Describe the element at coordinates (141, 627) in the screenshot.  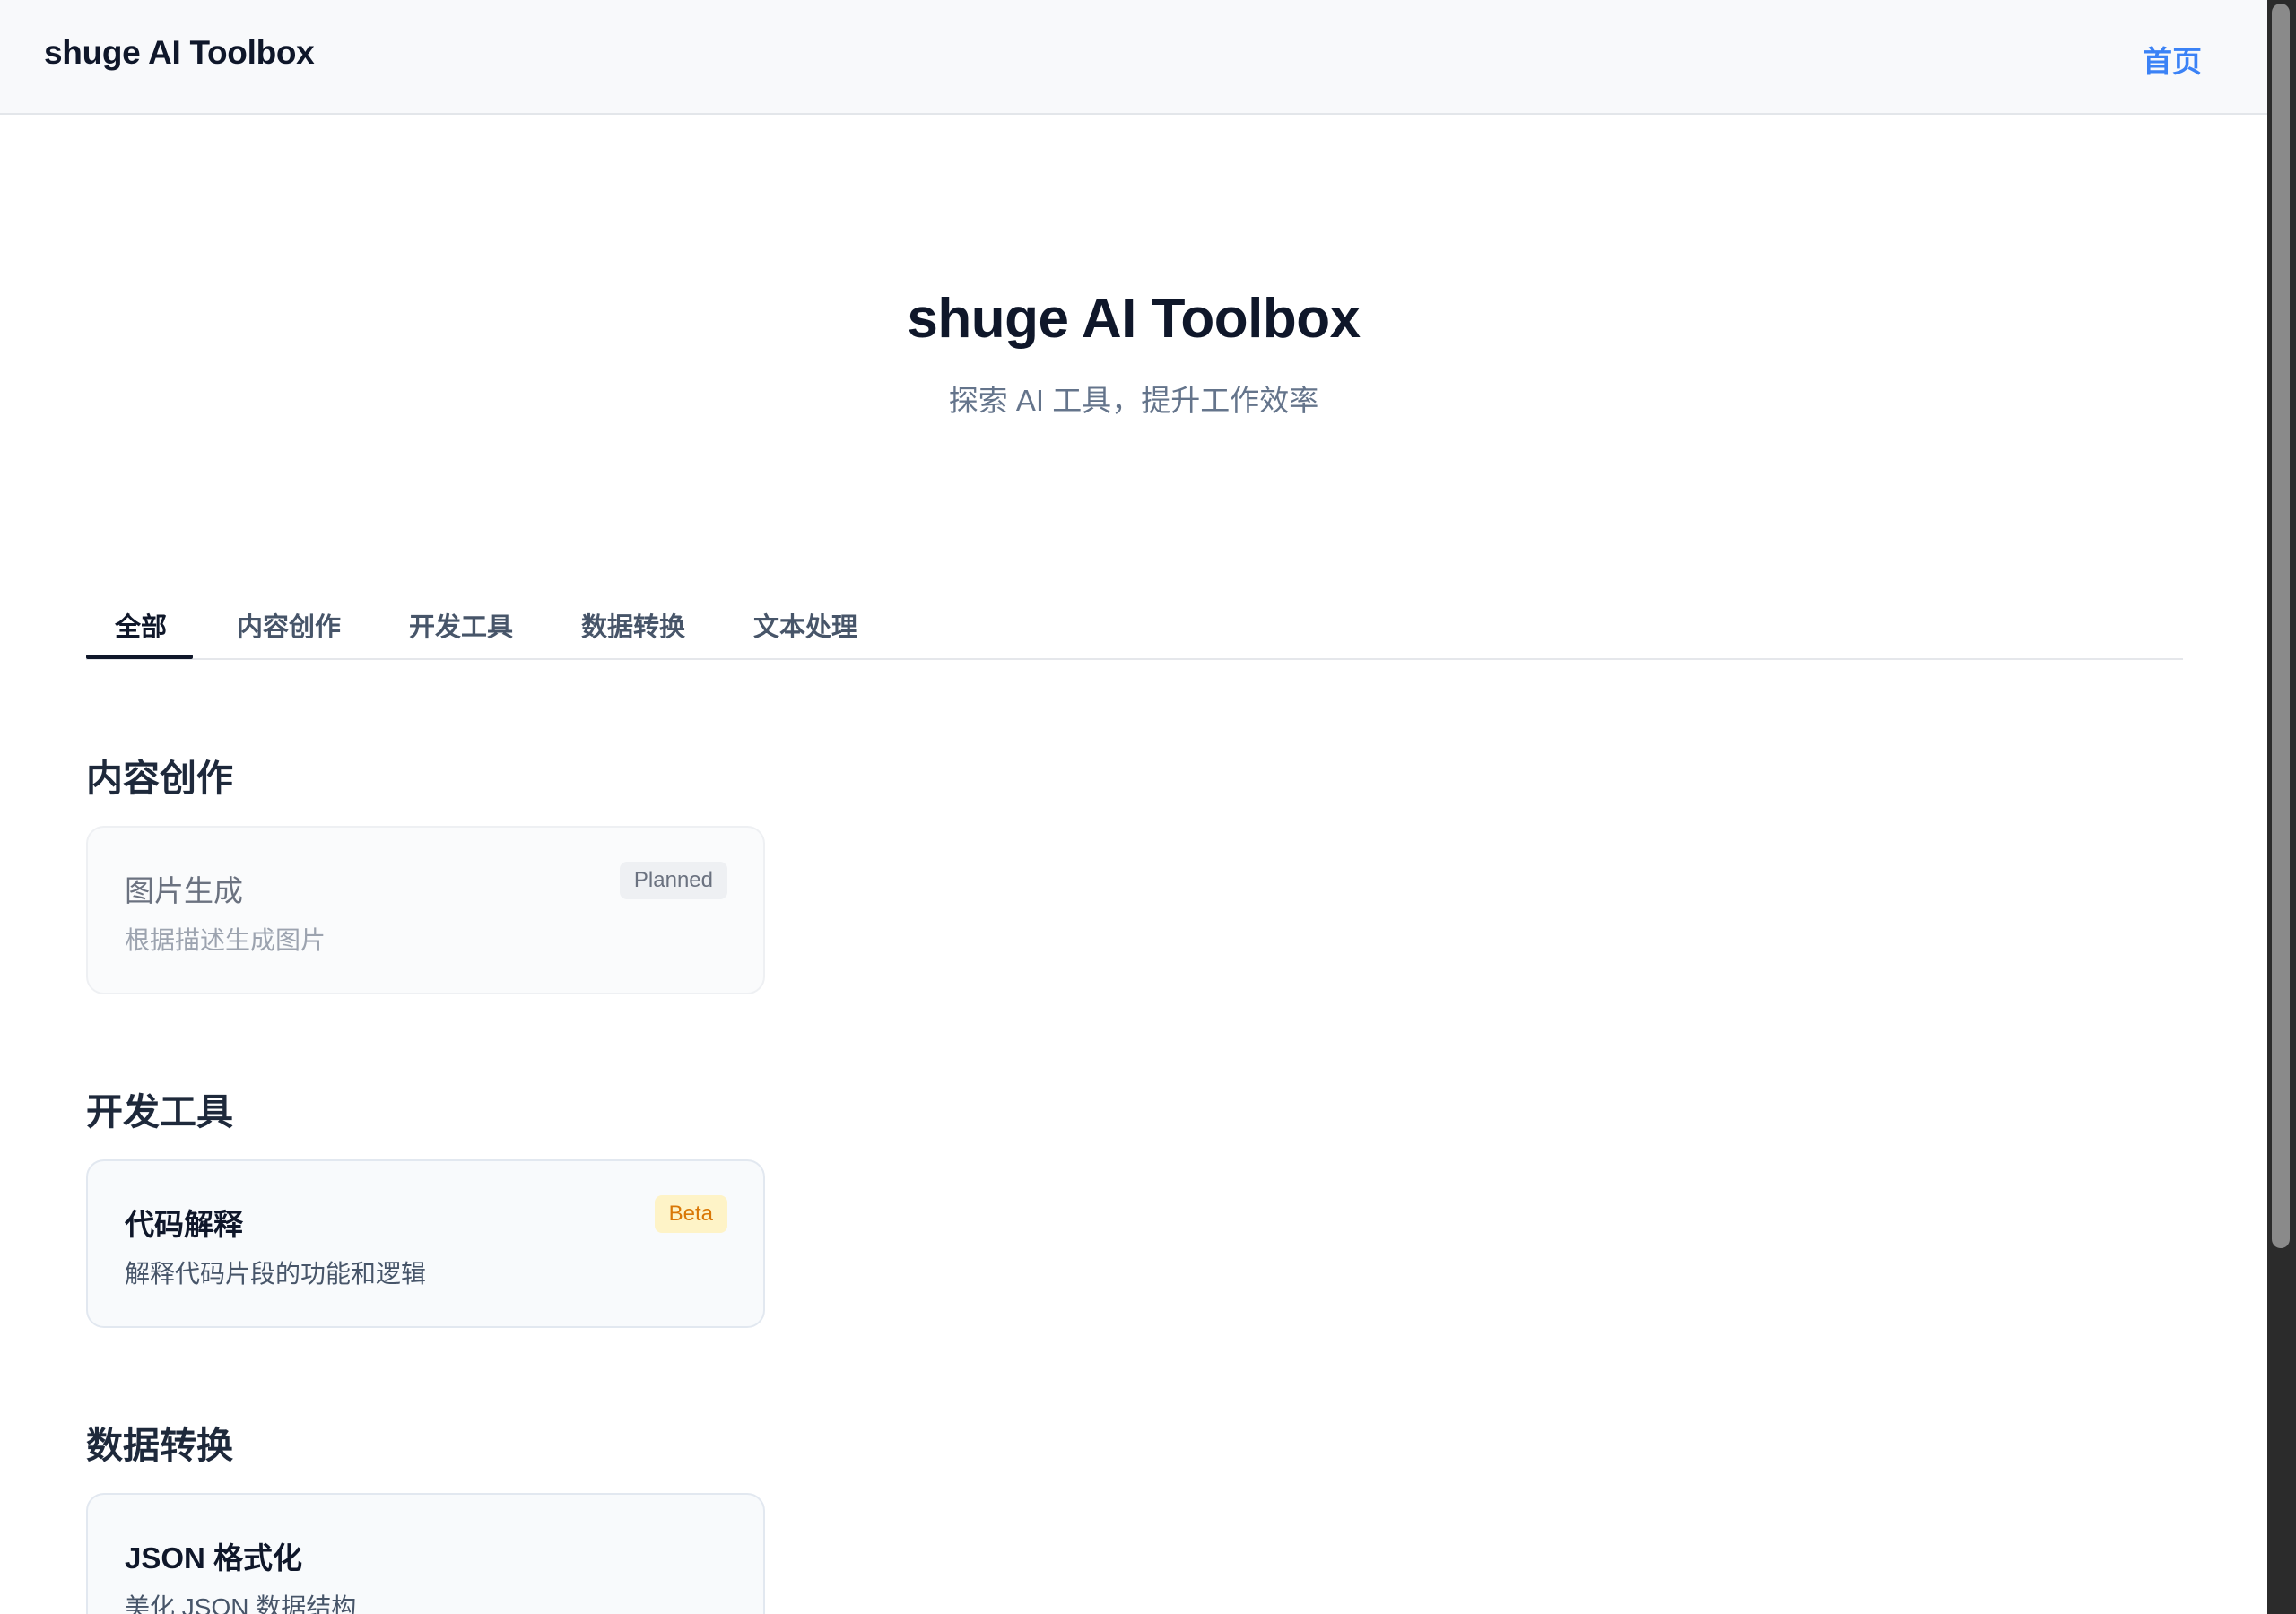
I see `tab-label: 全部` at that location.